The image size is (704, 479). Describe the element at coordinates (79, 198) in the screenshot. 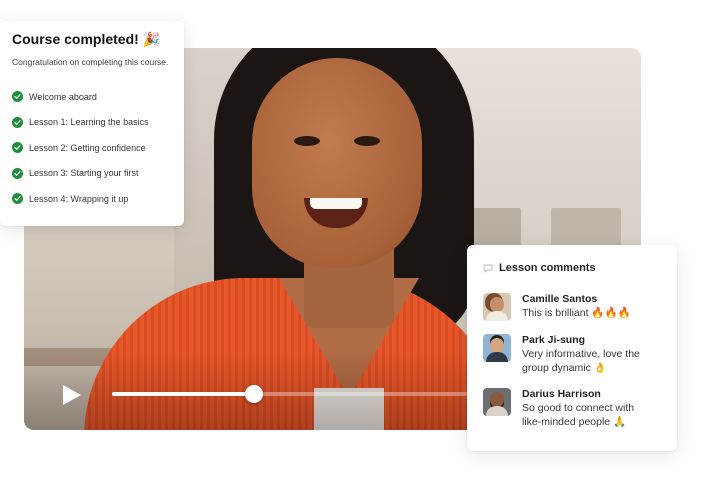

I see `lesson-label: Lesson 4: Wrapping it up` at that location.